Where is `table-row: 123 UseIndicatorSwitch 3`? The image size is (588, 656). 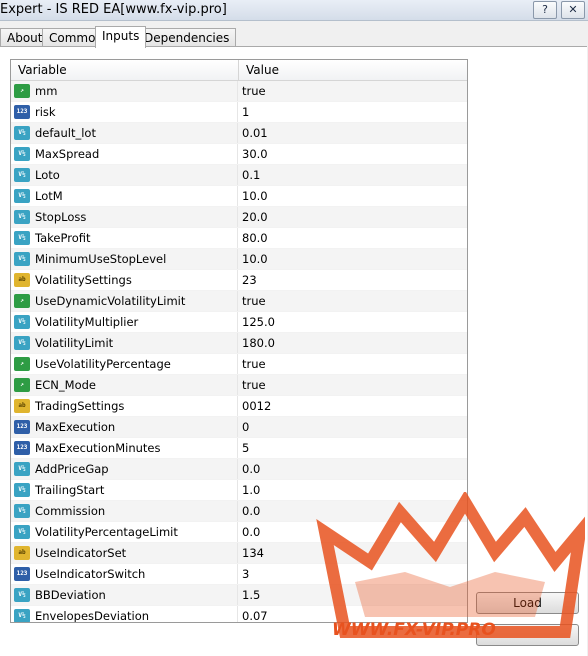
table-row: 123 UseIndicatorSwitch 3 is located at coordinates (239, 574).